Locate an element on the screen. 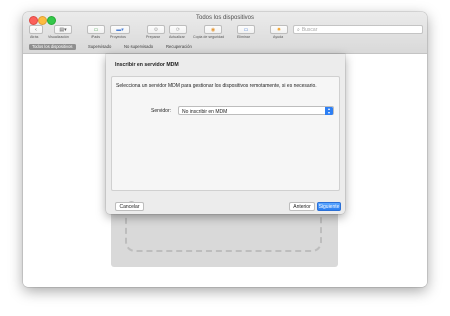 The width and height of the screenshot is (450, 316). chevron-left-icon: ‹ is located at coordinates (36, 29).